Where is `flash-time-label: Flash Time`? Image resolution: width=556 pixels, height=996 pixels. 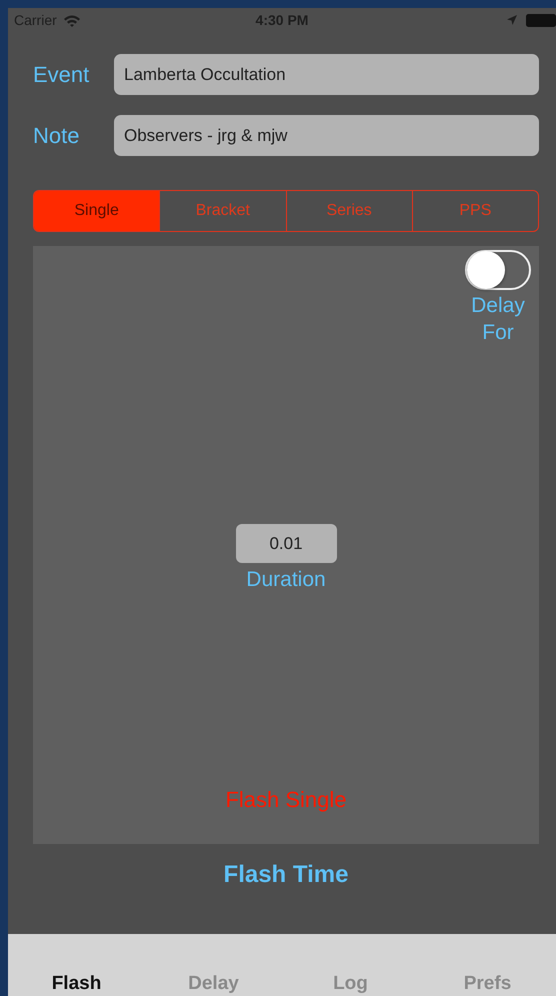
flash-time-label: Flash Time is located at coordinates (286, 875).